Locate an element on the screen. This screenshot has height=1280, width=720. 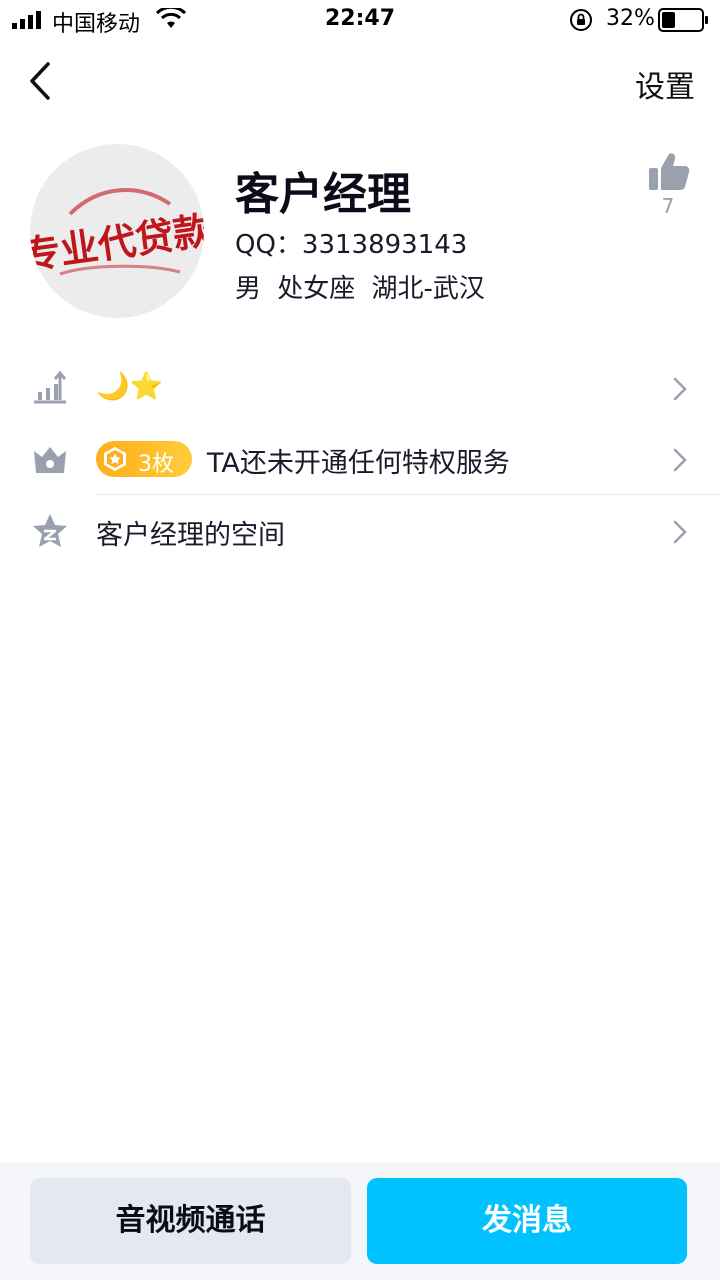
level-chart-icon is located at coordinates (50, 387).